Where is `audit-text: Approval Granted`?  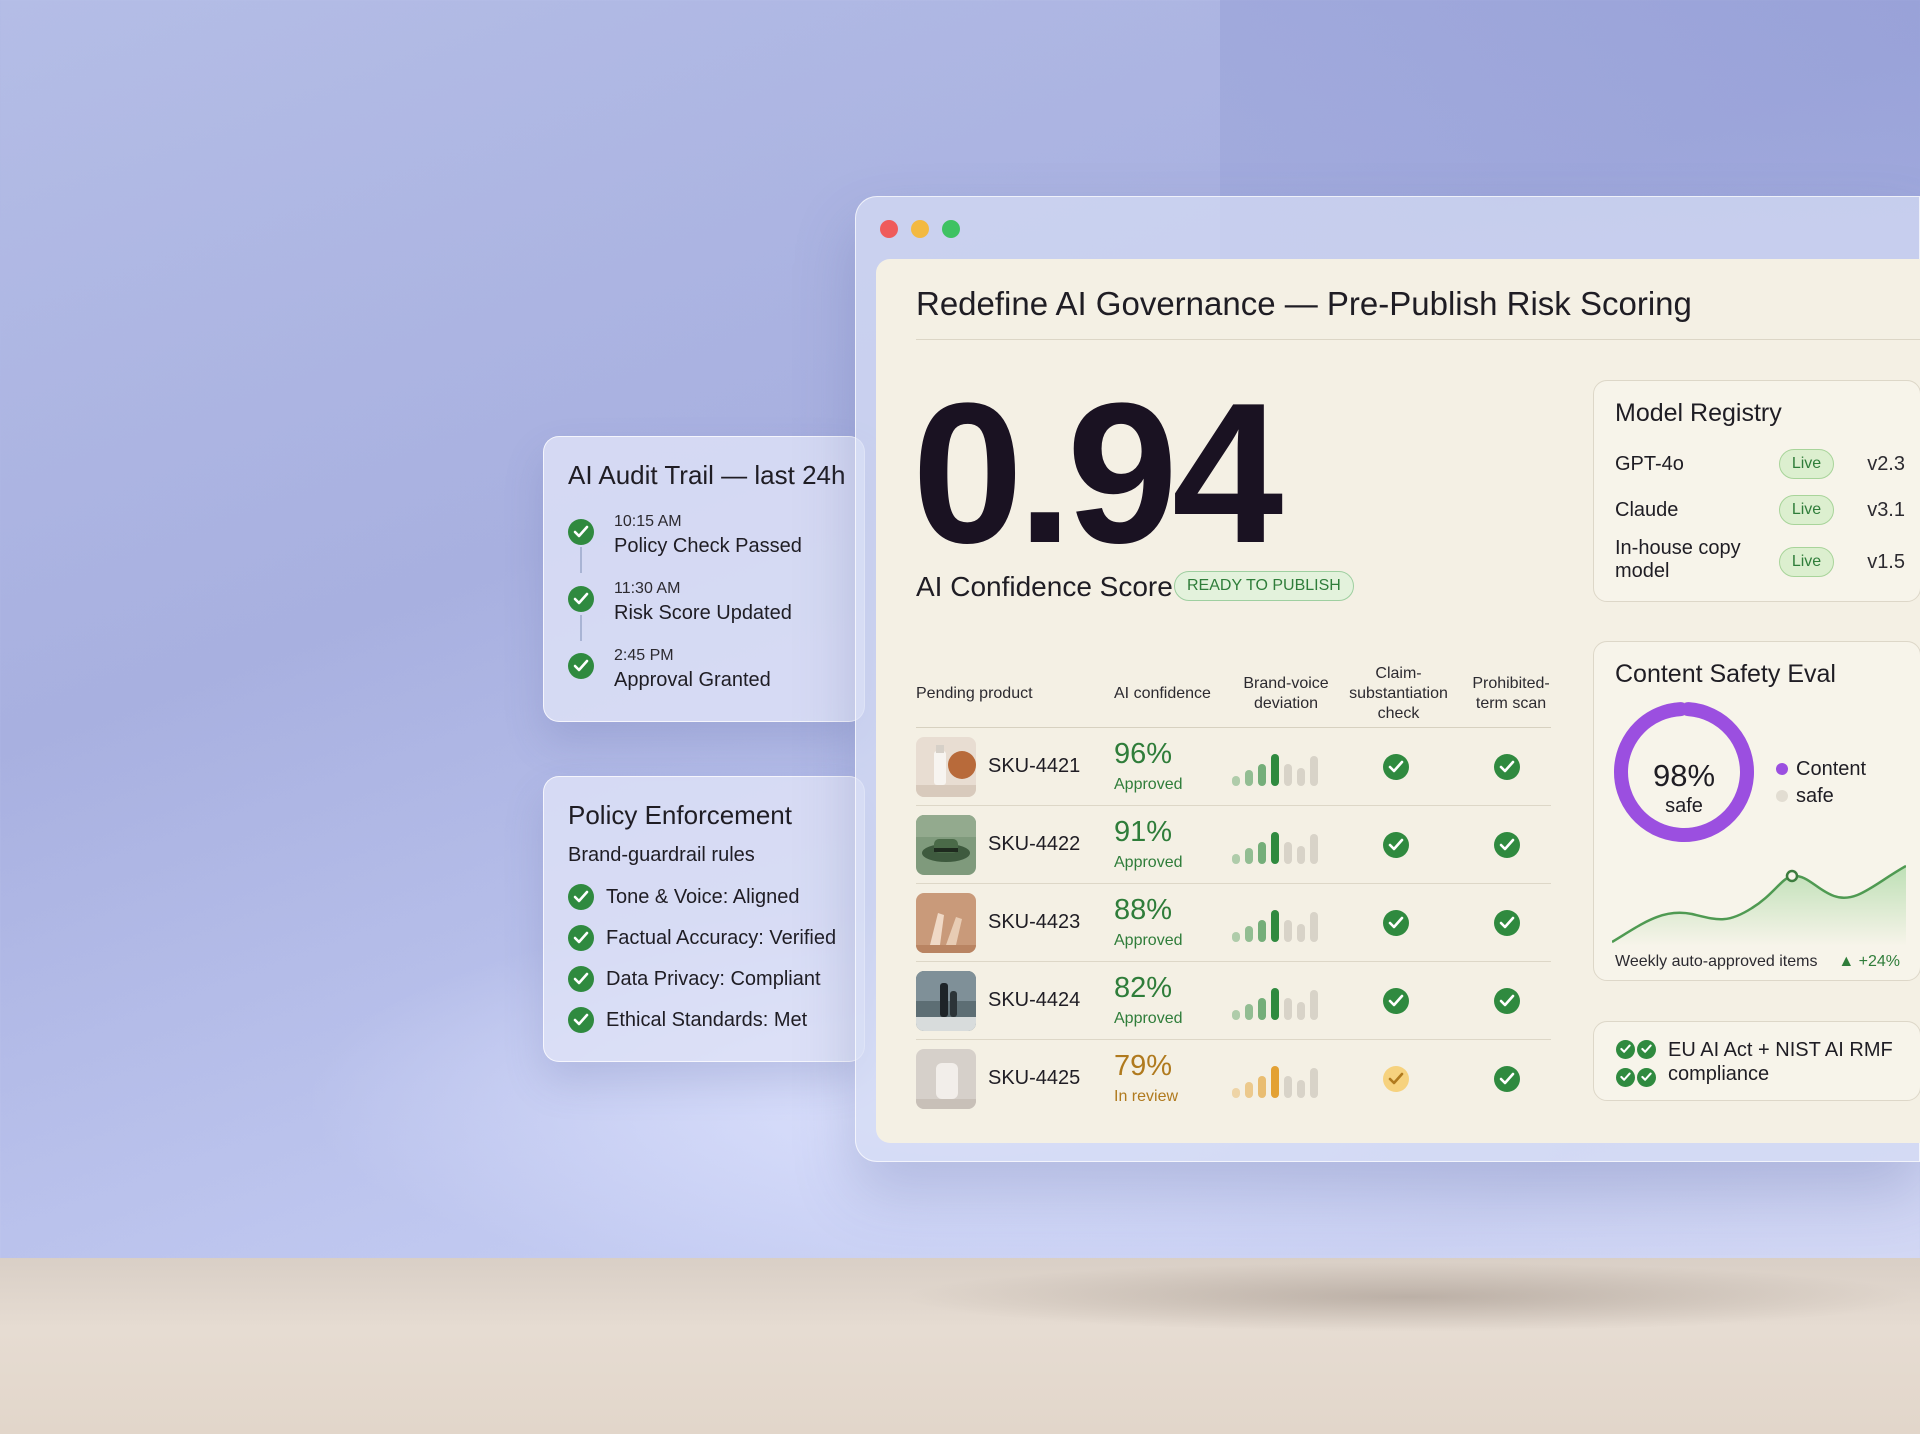
audit-text: Approval Granted is located at coordinates (692, 680).